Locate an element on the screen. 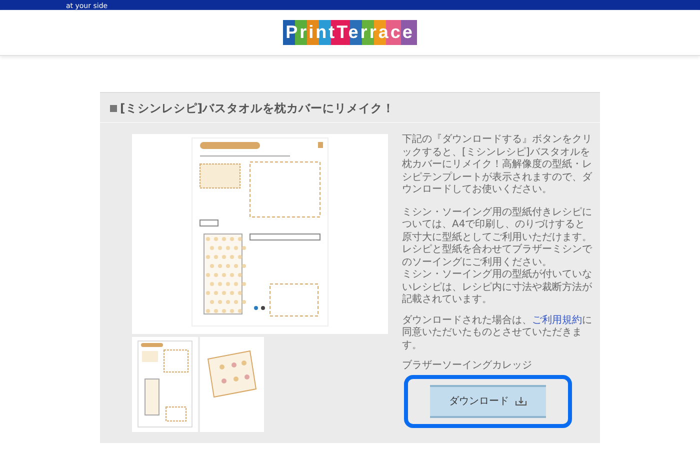 Image resolution: width=700 pixels, height=467 pixels. section-title: [ミシンレシピ]バスタオルを枕カバーにリメイク！ is located at coordinates (350, 108).